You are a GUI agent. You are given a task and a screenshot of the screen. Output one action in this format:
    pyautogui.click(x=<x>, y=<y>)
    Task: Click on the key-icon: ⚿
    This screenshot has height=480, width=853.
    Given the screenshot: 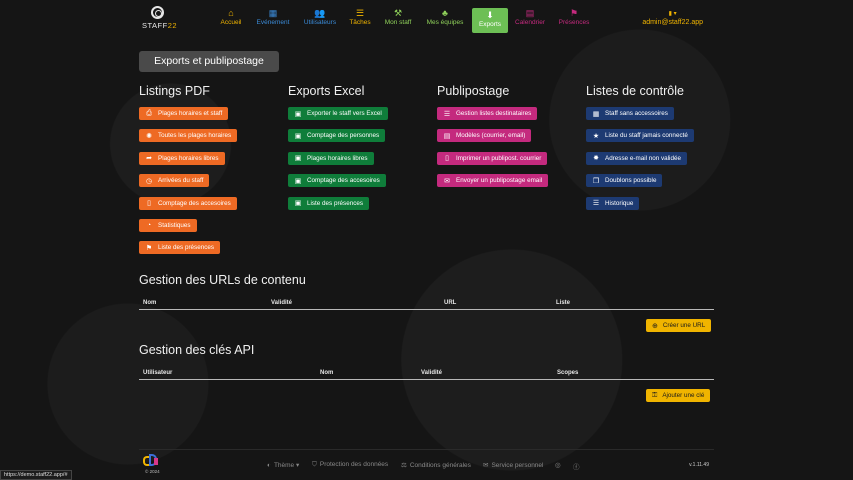 What is the action you would take?
    pyautogui.click(x=655, y=395)
    